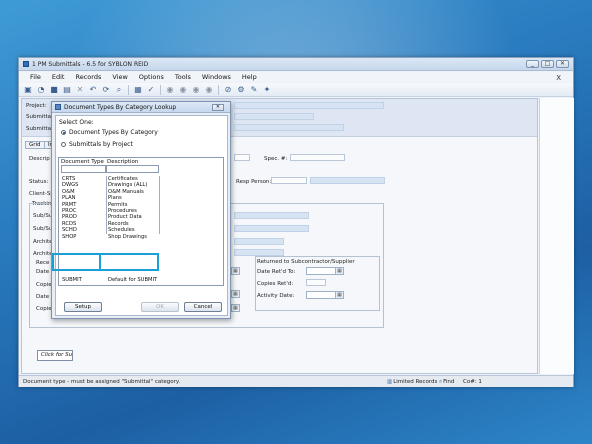  Describe the element at coordinates (39, 182) in the screenshot. I see `status-label: Status:` at that location.